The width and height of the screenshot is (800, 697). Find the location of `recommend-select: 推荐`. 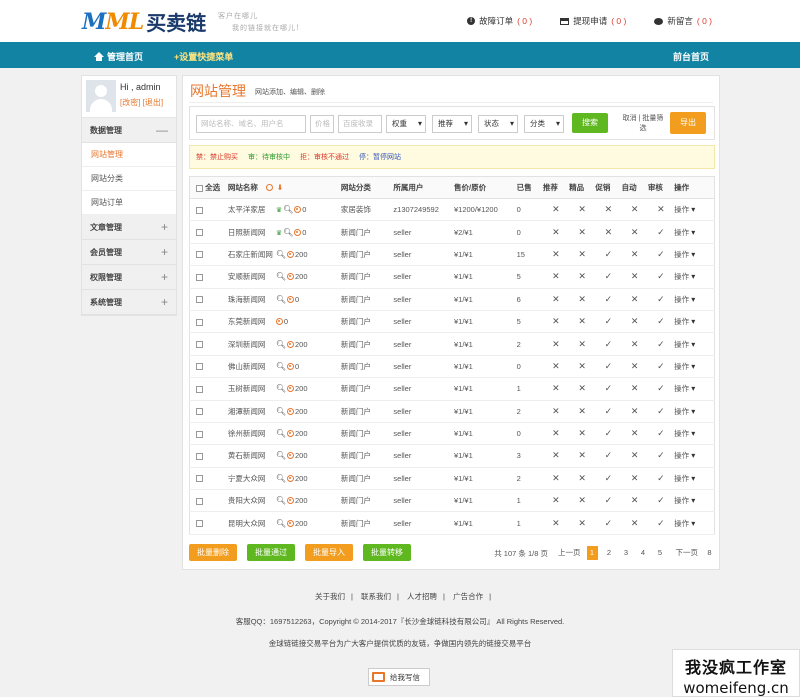

recommend-select: 推荐 is located at coordinates (452, 124).